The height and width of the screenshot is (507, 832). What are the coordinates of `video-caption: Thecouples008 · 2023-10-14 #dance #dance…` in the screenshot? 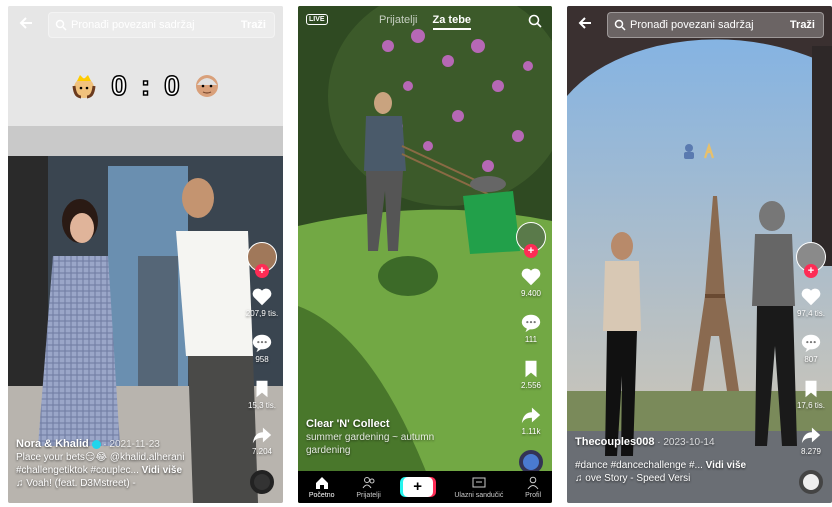 It's located at (682, 460).